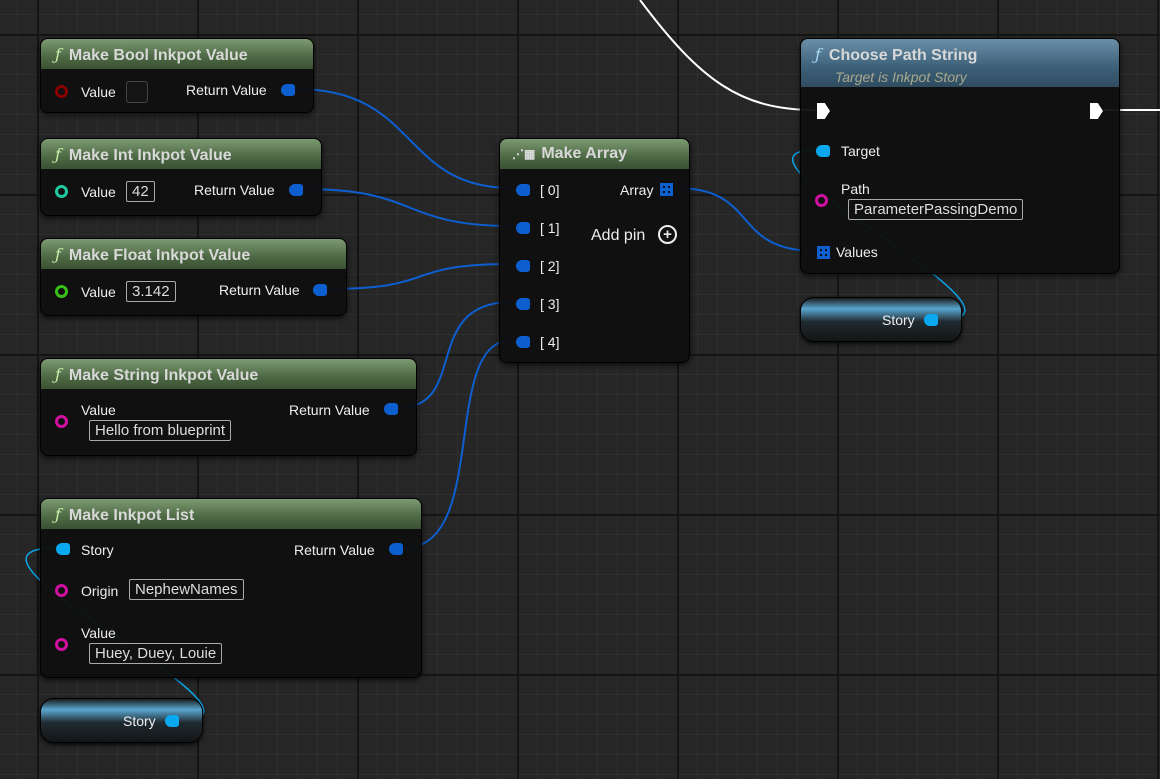 This screenshot has width=1160, height=779. Describe the element at coordinates (61, 191) in the screenshot. I see `int-pin-icon` at that location.